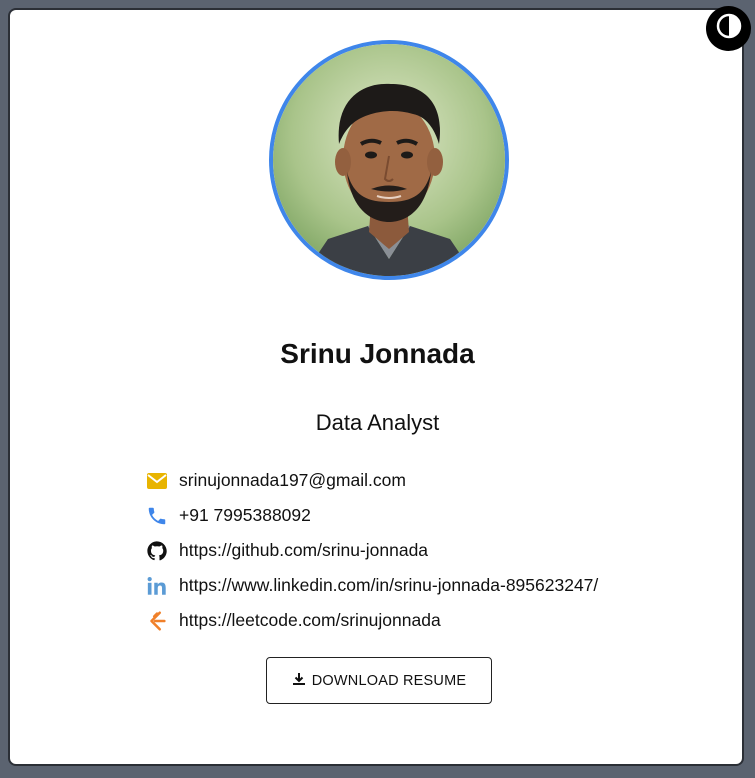 The height and width of the screenshot is (778, 755). Describe the element at coordinates (157, 481) in the screenshot. I see `email-icon` at that location.